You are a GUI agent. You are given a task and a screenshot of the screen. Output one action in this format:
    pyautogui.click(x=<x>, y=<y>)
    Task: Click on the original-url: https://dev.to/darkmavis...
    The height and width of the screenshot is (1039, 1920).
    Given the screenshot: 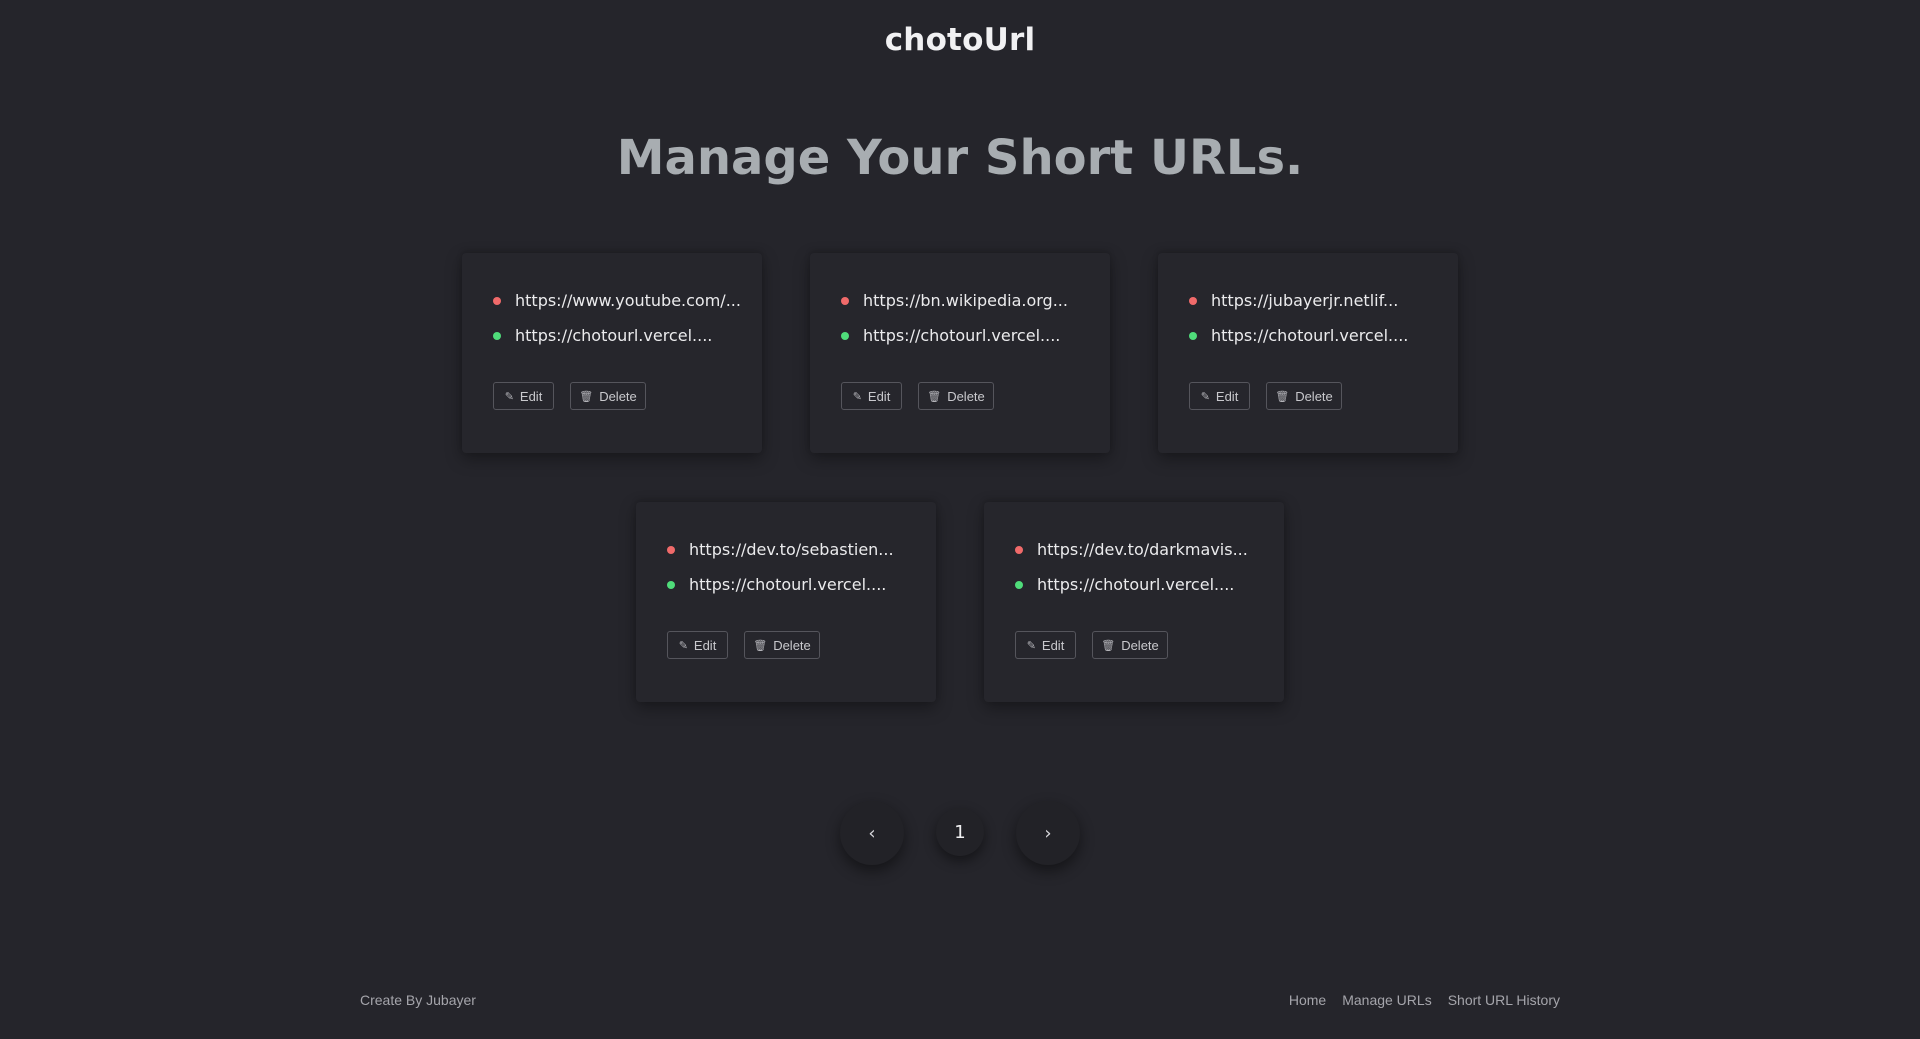 What is the action you would take?
    pyautogui.click(x=1131, y=549)
    